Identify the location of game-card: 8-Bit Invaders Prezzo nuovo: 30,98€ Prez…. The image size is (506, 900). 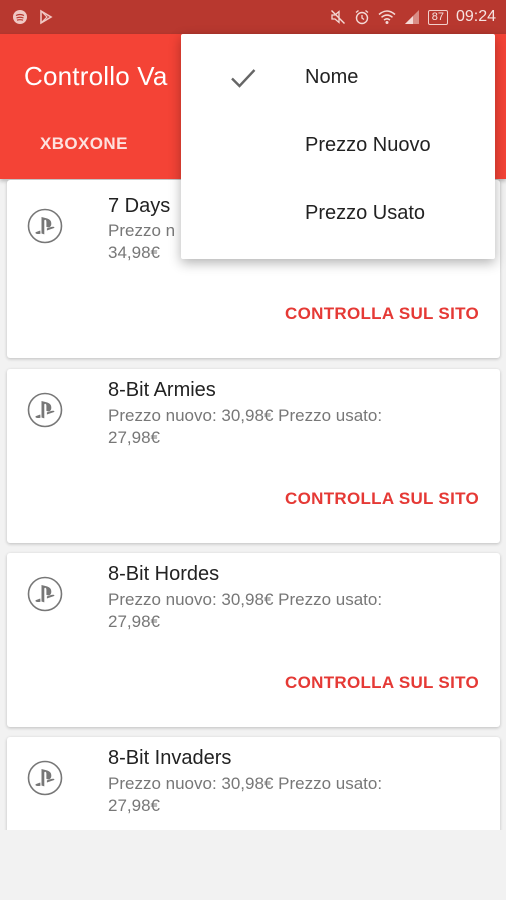
(253, 783).